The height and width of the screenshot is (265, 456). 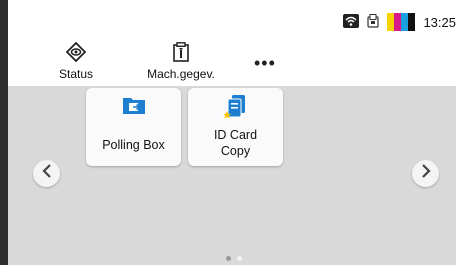 I want to click on eye-diamond-icon, so click(x=76, y=52).